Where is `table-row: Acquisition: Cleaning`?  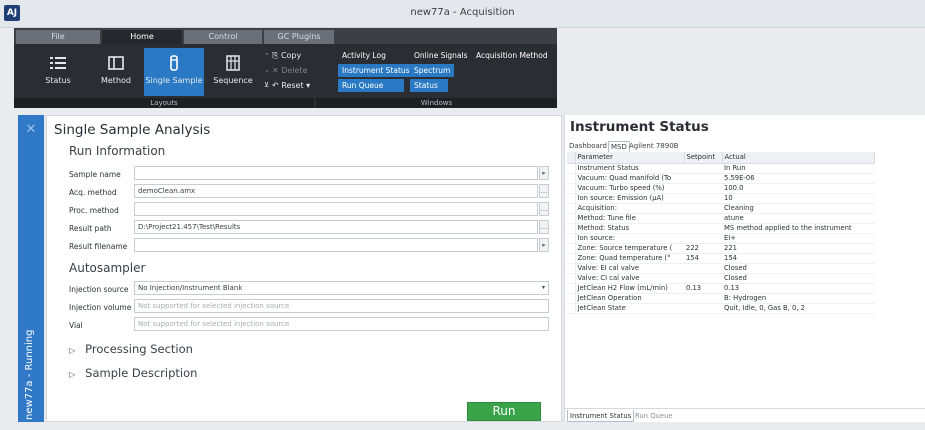 table-row: Acquisition: Cleaning is located at coordinates (721, 208).